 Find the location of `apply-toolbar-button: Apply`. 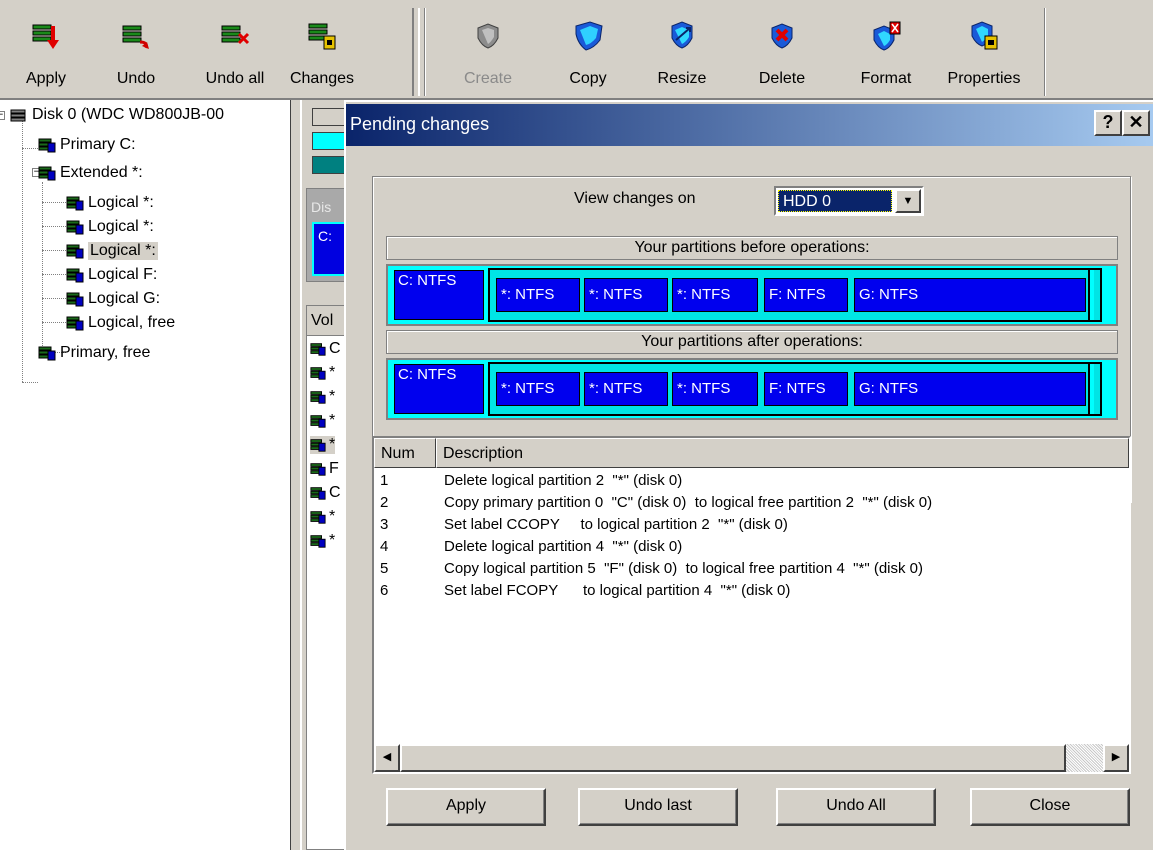

apply-toolbar-button: Apply is located at coordinates (46, 50).